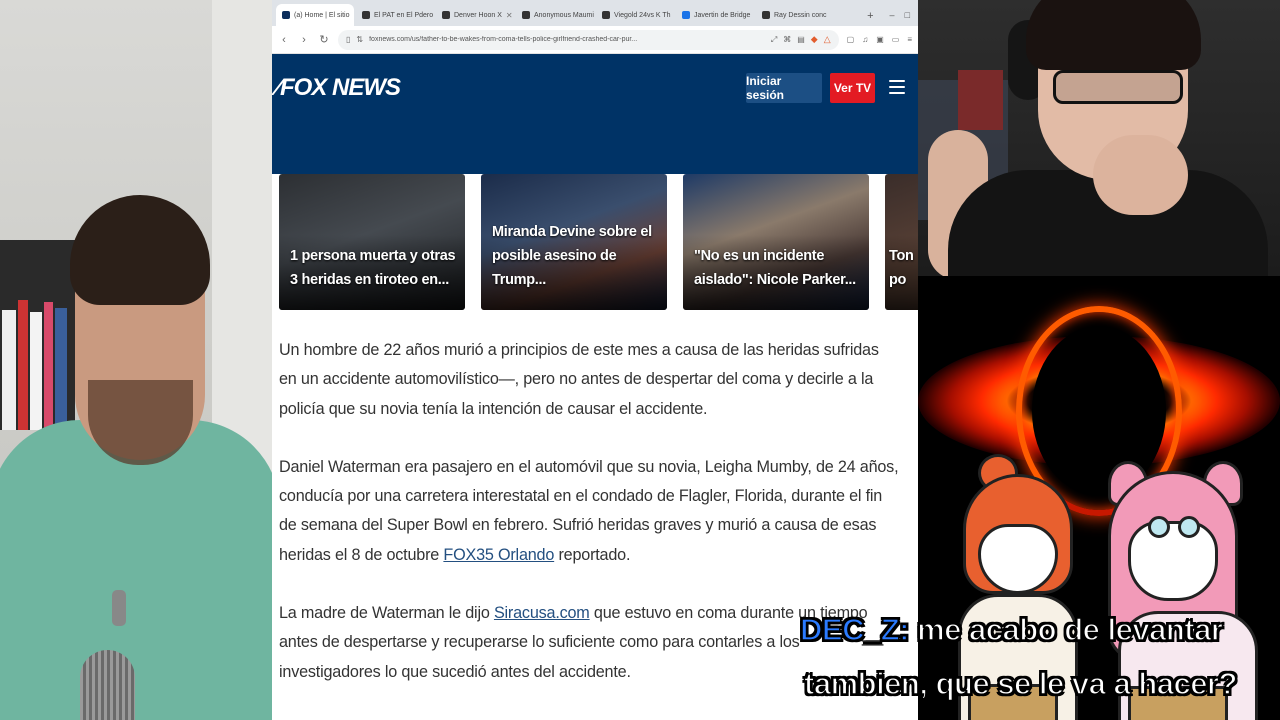  What do you see at coordinates (348, 39) in the screenshot?
I see `bookmark-icon: ▯` at bounding box center [348, 39].